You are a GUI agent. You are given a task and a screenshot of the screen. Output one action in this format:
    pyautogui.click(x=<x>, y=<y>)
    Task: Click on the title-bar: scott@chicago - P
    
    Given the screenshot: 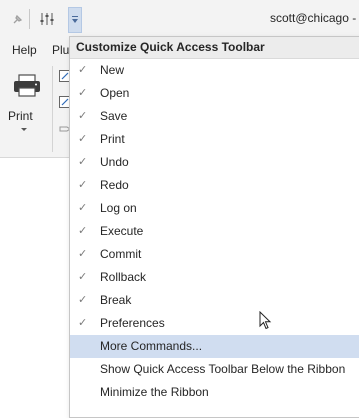 What is the action you would take?
    pyautogui.click(x=179, y=18)
    